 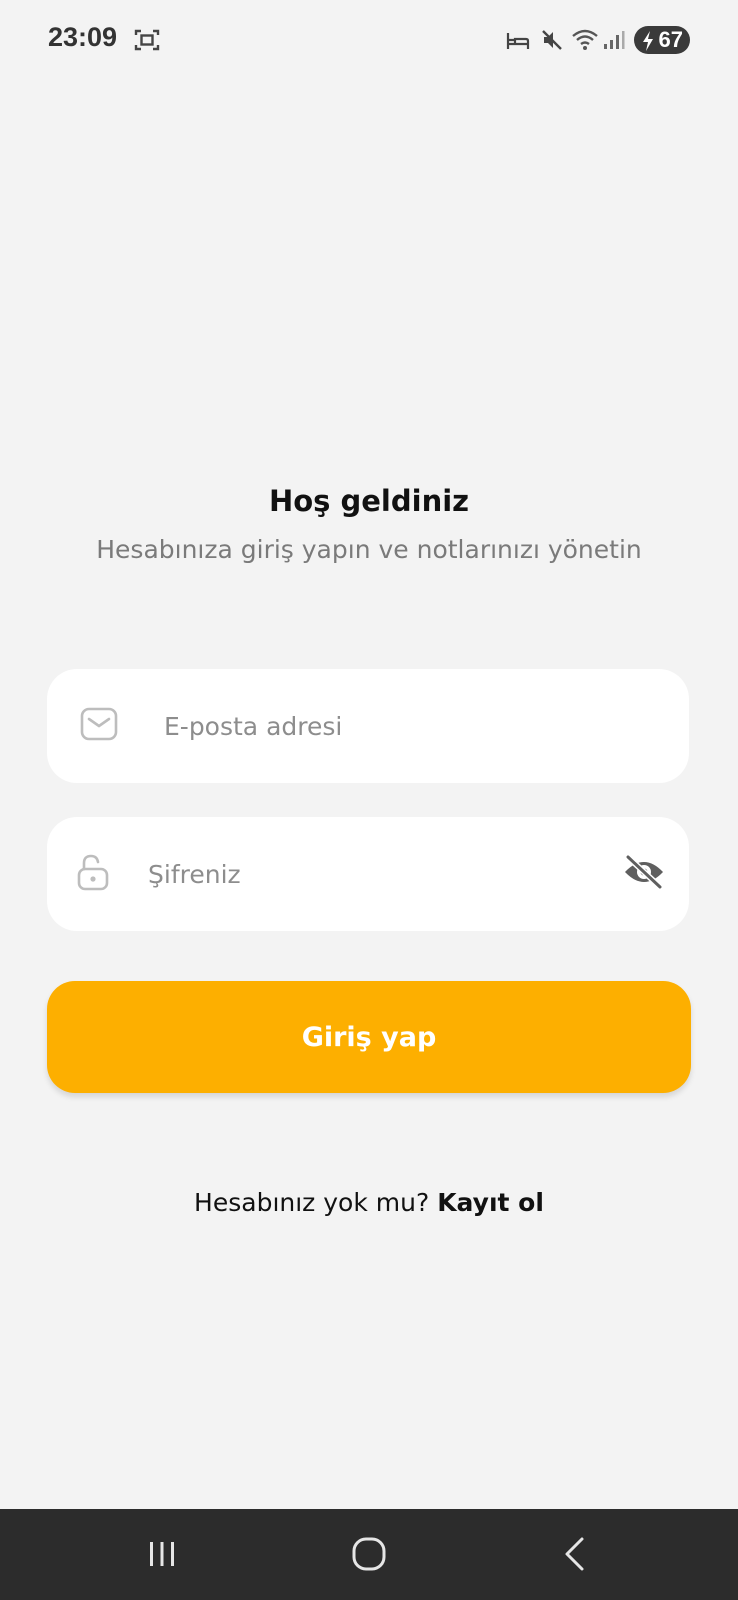 I want to click on password-field, so click(x=368, y=874).